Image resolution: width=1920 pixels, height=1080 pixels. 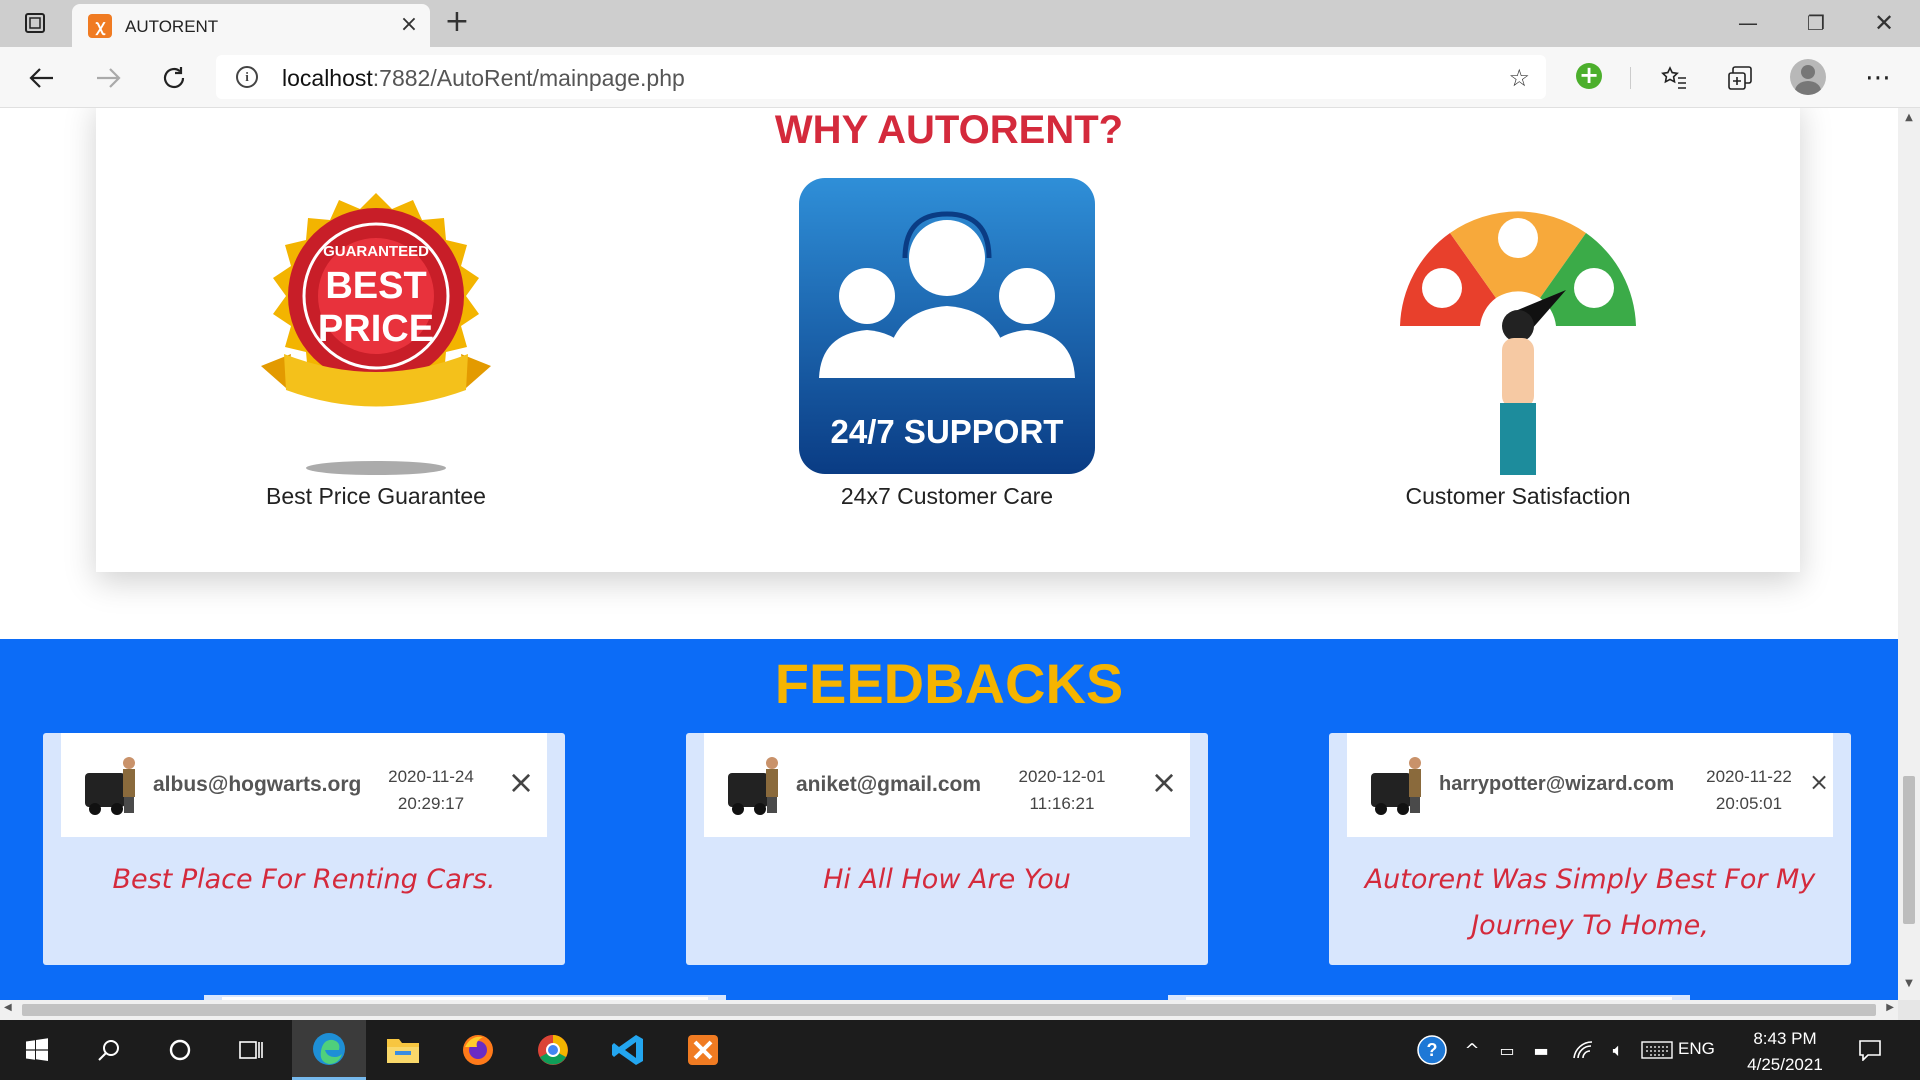 What do you see at coordinates (1884, 23) in the screenshot?
I see `close-window-button: ✕` at bounding box center [1884, 23].